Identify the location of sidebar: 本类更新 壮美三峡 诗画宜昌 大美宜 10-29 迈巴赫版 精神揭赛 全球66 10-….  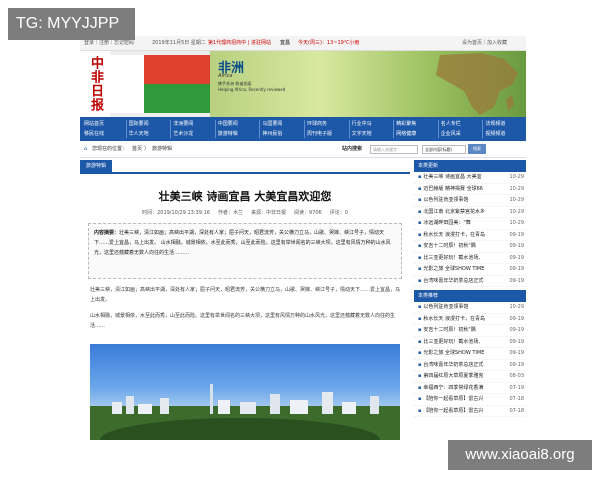
(470, 300).